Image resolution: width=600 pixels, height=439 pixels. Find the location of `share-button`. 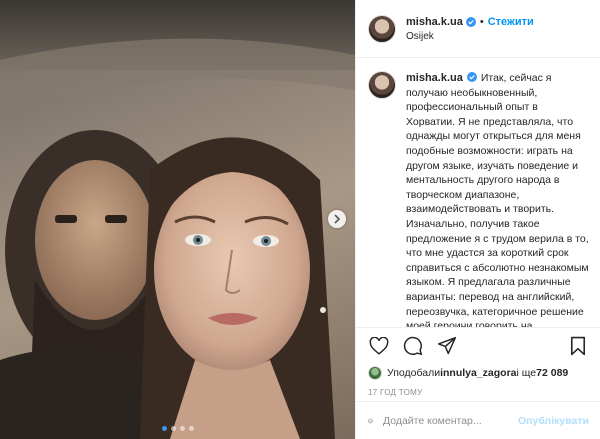

share-button is located at coordinates (447, 346).